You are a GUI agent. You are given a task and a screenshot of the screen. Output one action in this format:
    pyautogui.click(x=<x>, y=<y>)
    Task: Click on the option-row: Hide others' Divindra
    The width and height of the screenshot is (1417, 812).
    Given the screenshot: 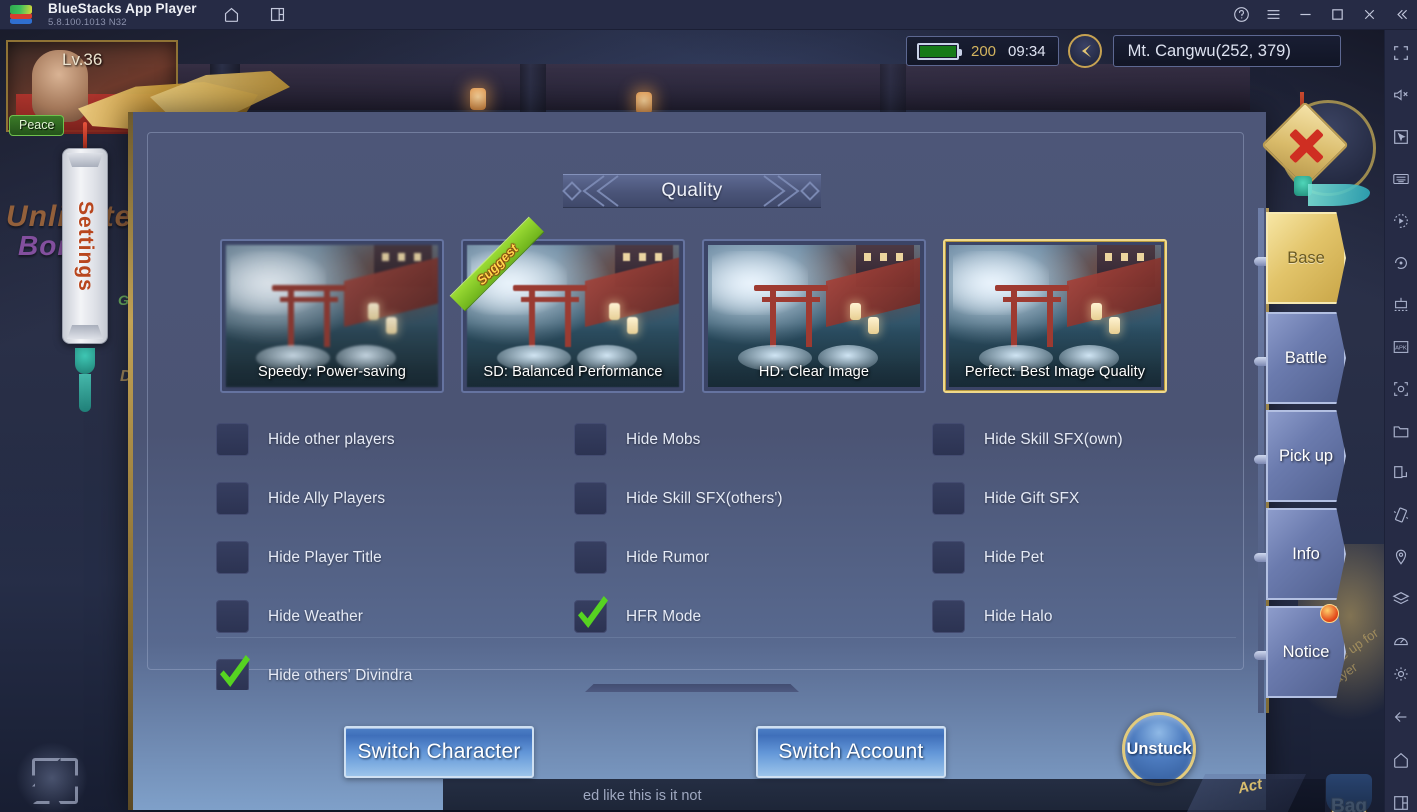 What is the action you would take?
    pyautogui.click(x=386, y=668)
    